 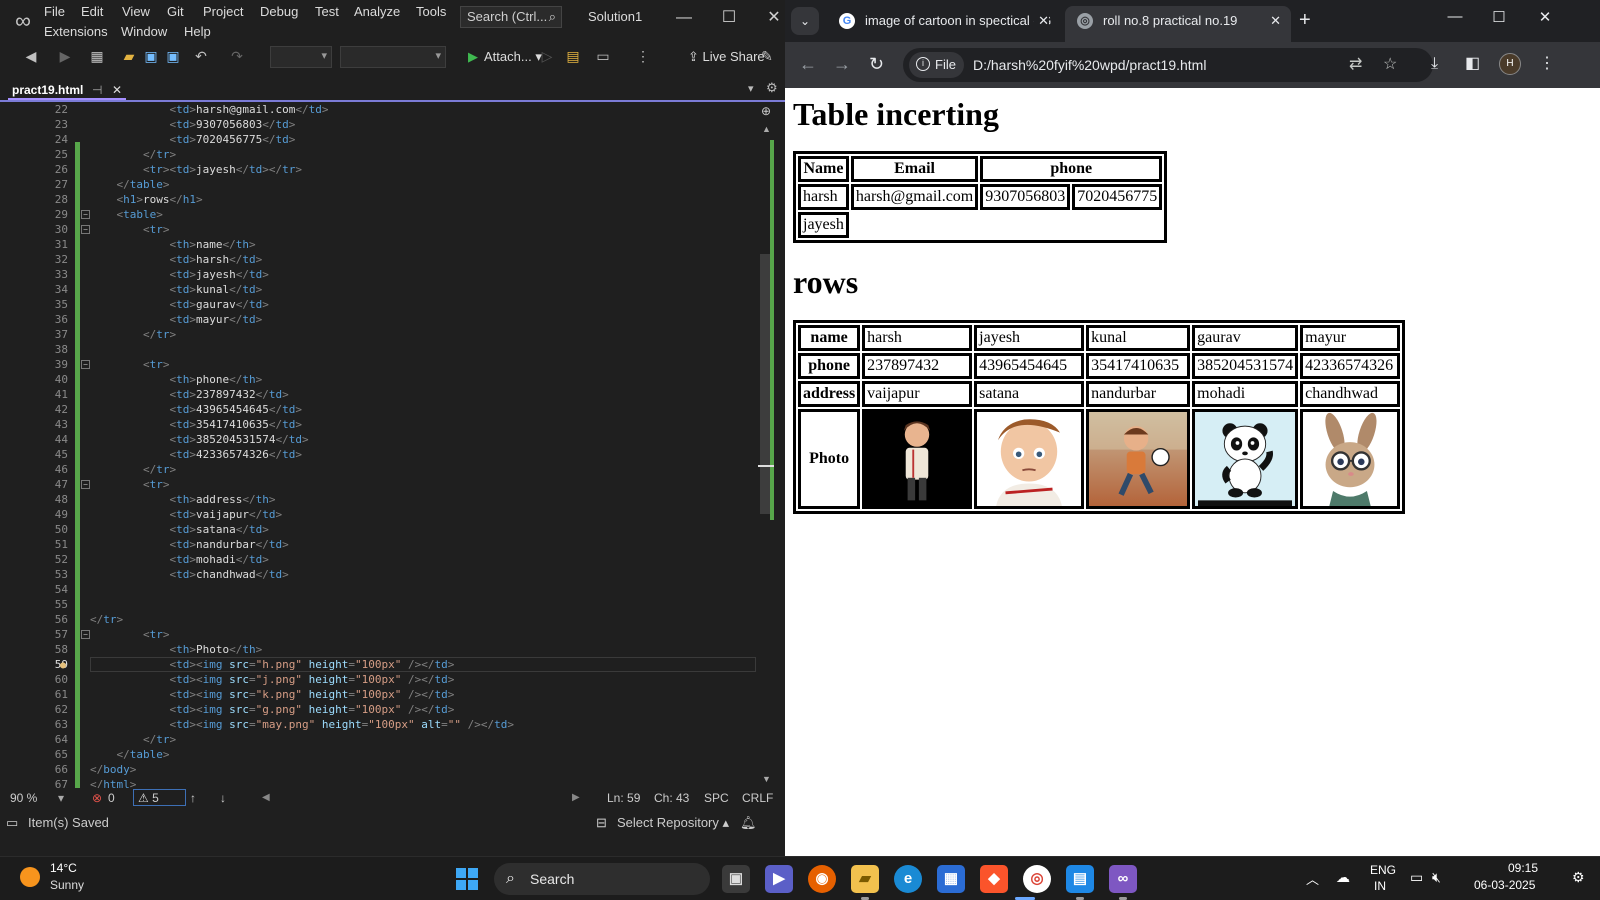 What do you see at coordinates (1312, 878) in the screenshot?
I see `show-hidden-icons-chevron-icon: ︿` at bounding box center [1312, 878].